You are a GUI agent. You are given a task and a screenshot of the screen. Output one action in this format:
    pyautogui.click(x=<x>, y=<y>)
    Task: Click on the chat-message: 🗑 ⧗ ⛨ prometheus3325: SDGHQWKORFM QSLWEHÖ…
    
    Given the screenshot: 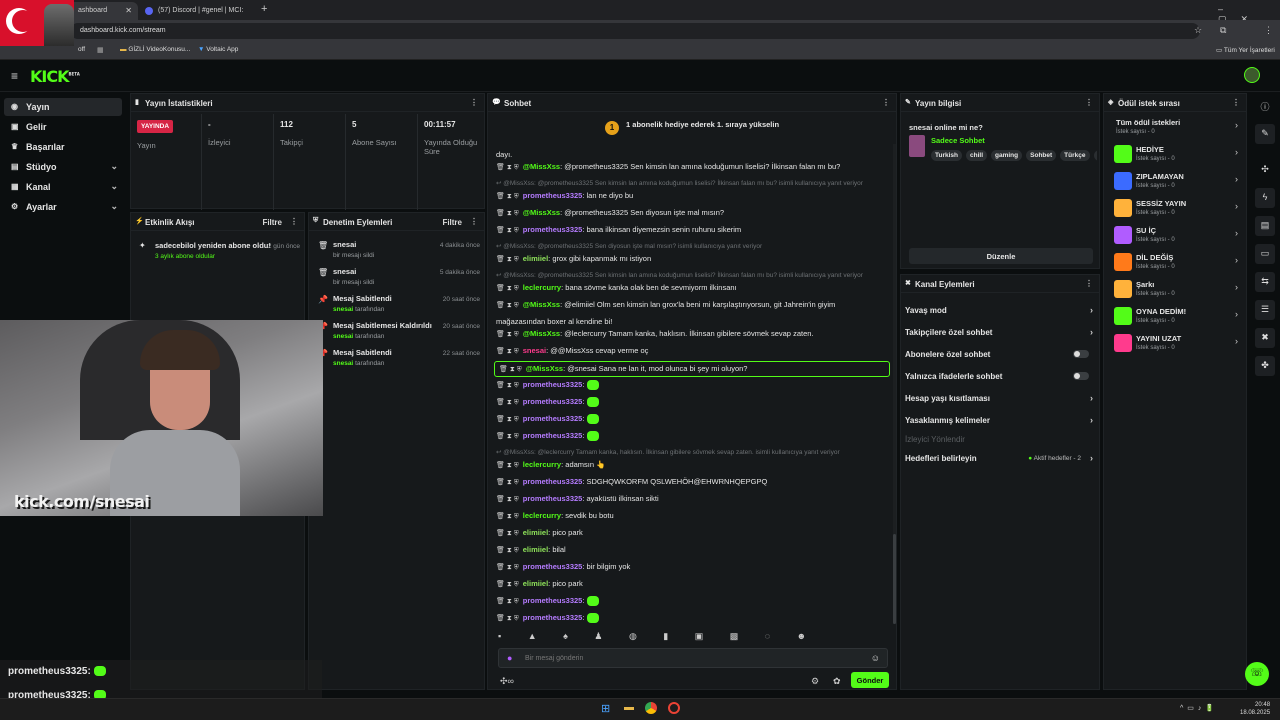 What is the action you would take?
    pyautogui.click(x=686, y=482)
    